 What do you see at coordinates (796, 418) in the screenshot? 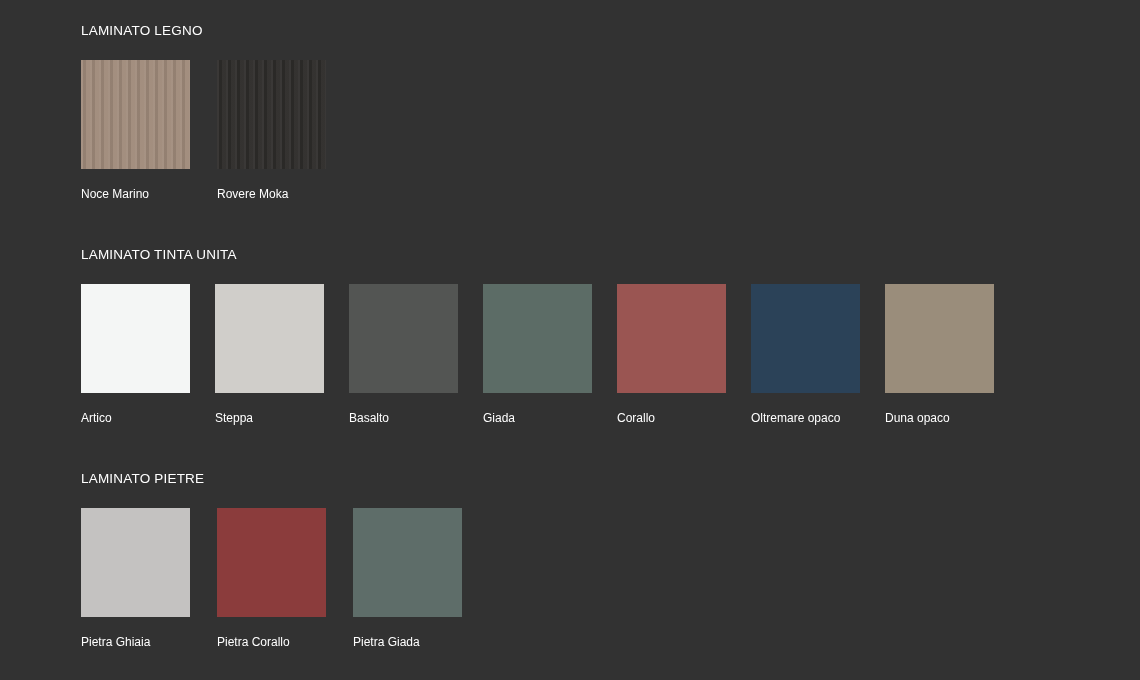
I see `swatch-label: Oltremare opaco` at bounding box center [796, 418].